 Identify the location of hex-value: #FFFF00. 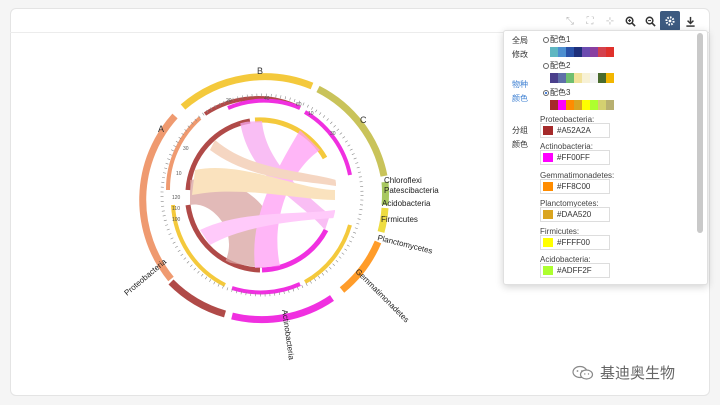
(573, 242).